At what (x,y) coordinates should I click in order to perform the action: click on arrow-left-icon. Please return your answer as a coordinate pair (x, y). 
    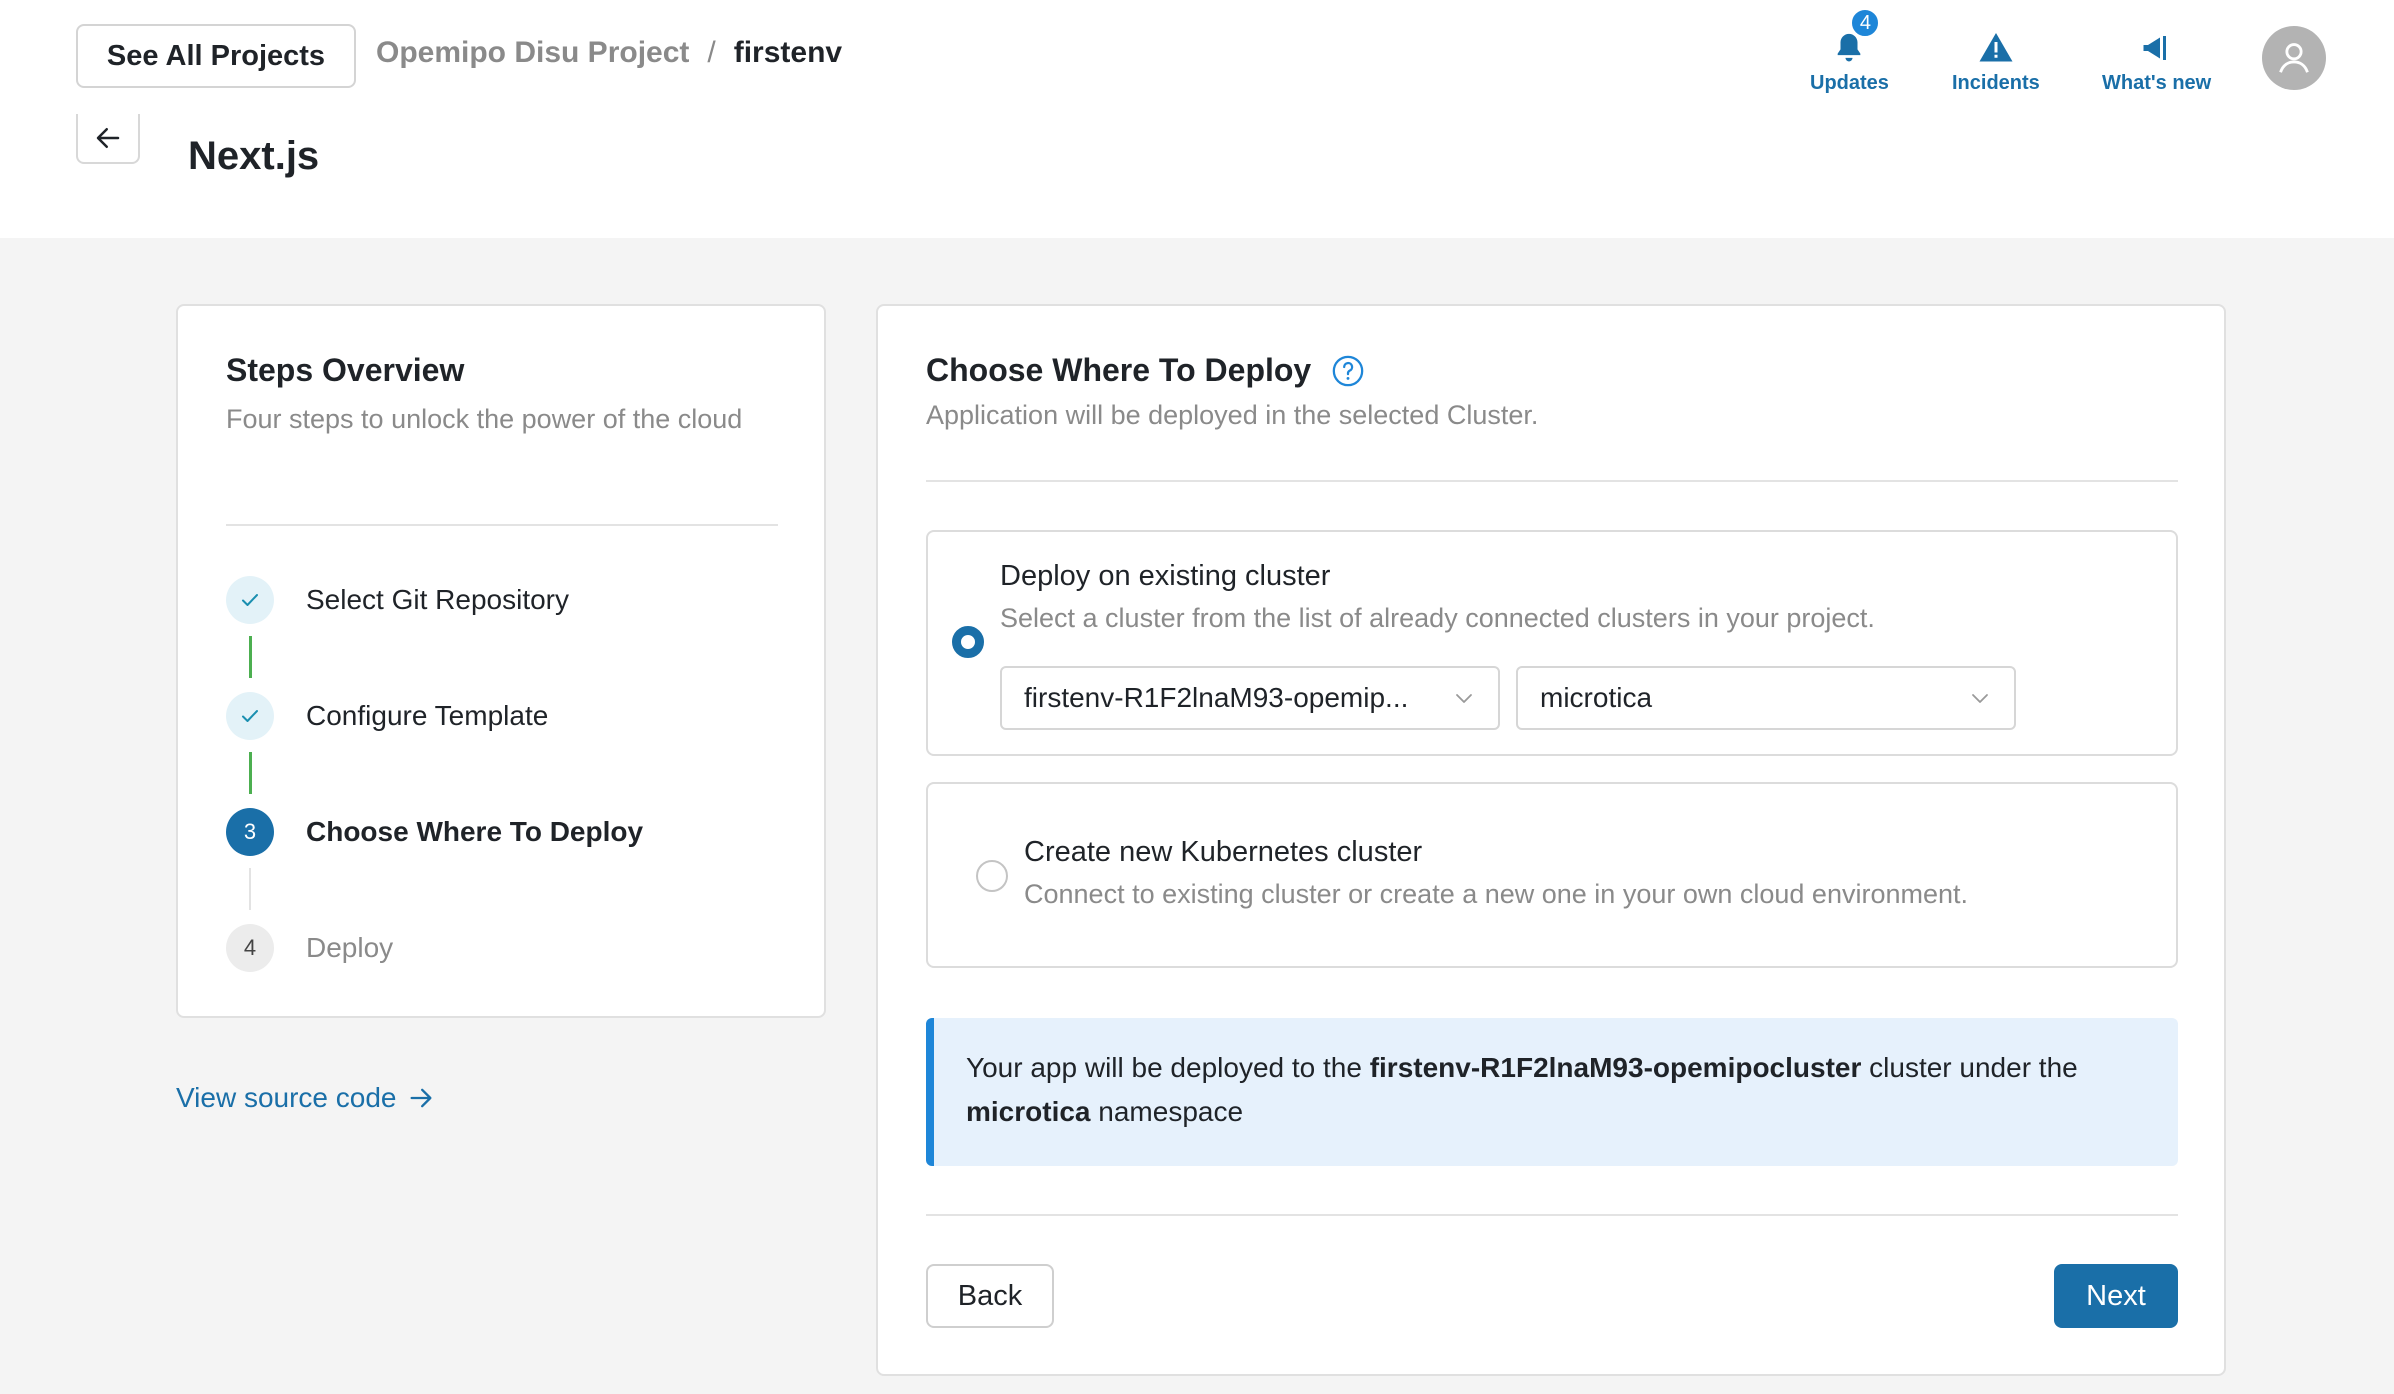
    Looking at the image, I should click on (108, 138).